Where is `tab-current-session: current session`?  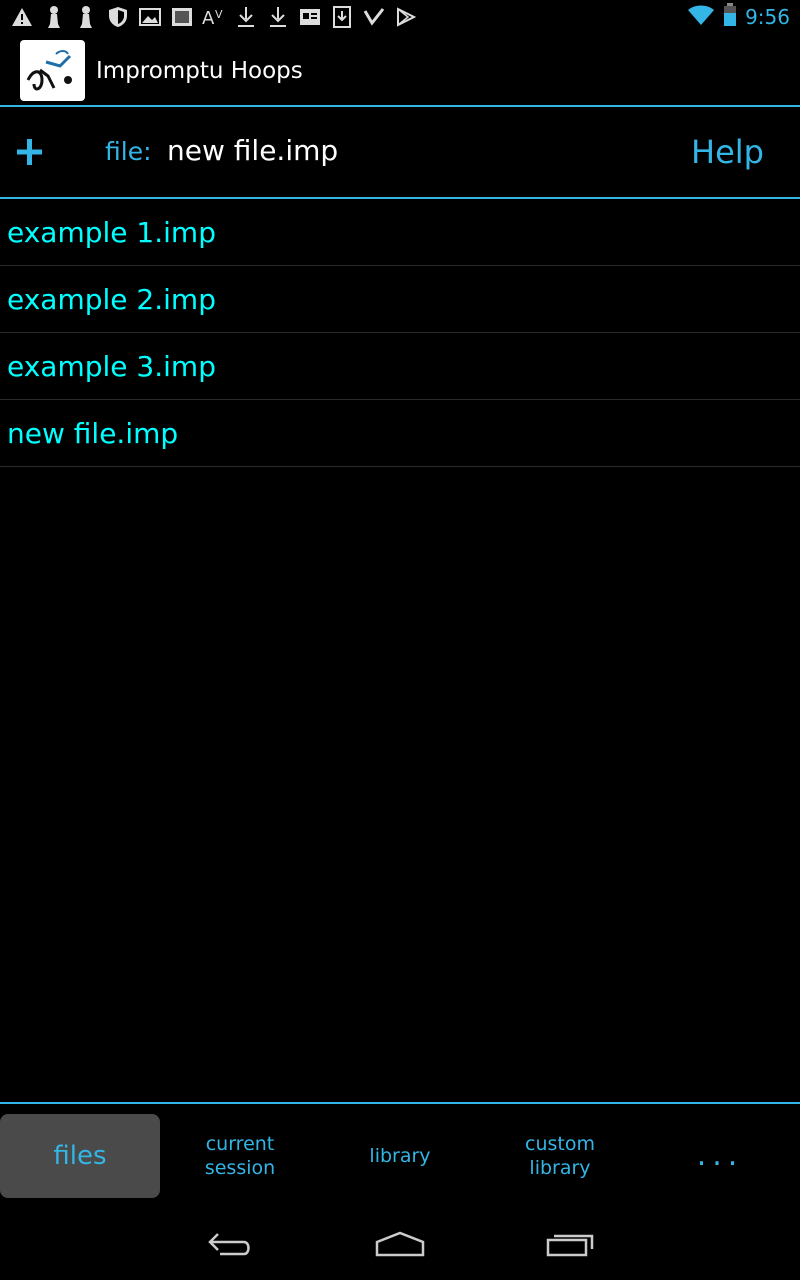
tab-current-session: current session is located at coordinates (240, 1156).